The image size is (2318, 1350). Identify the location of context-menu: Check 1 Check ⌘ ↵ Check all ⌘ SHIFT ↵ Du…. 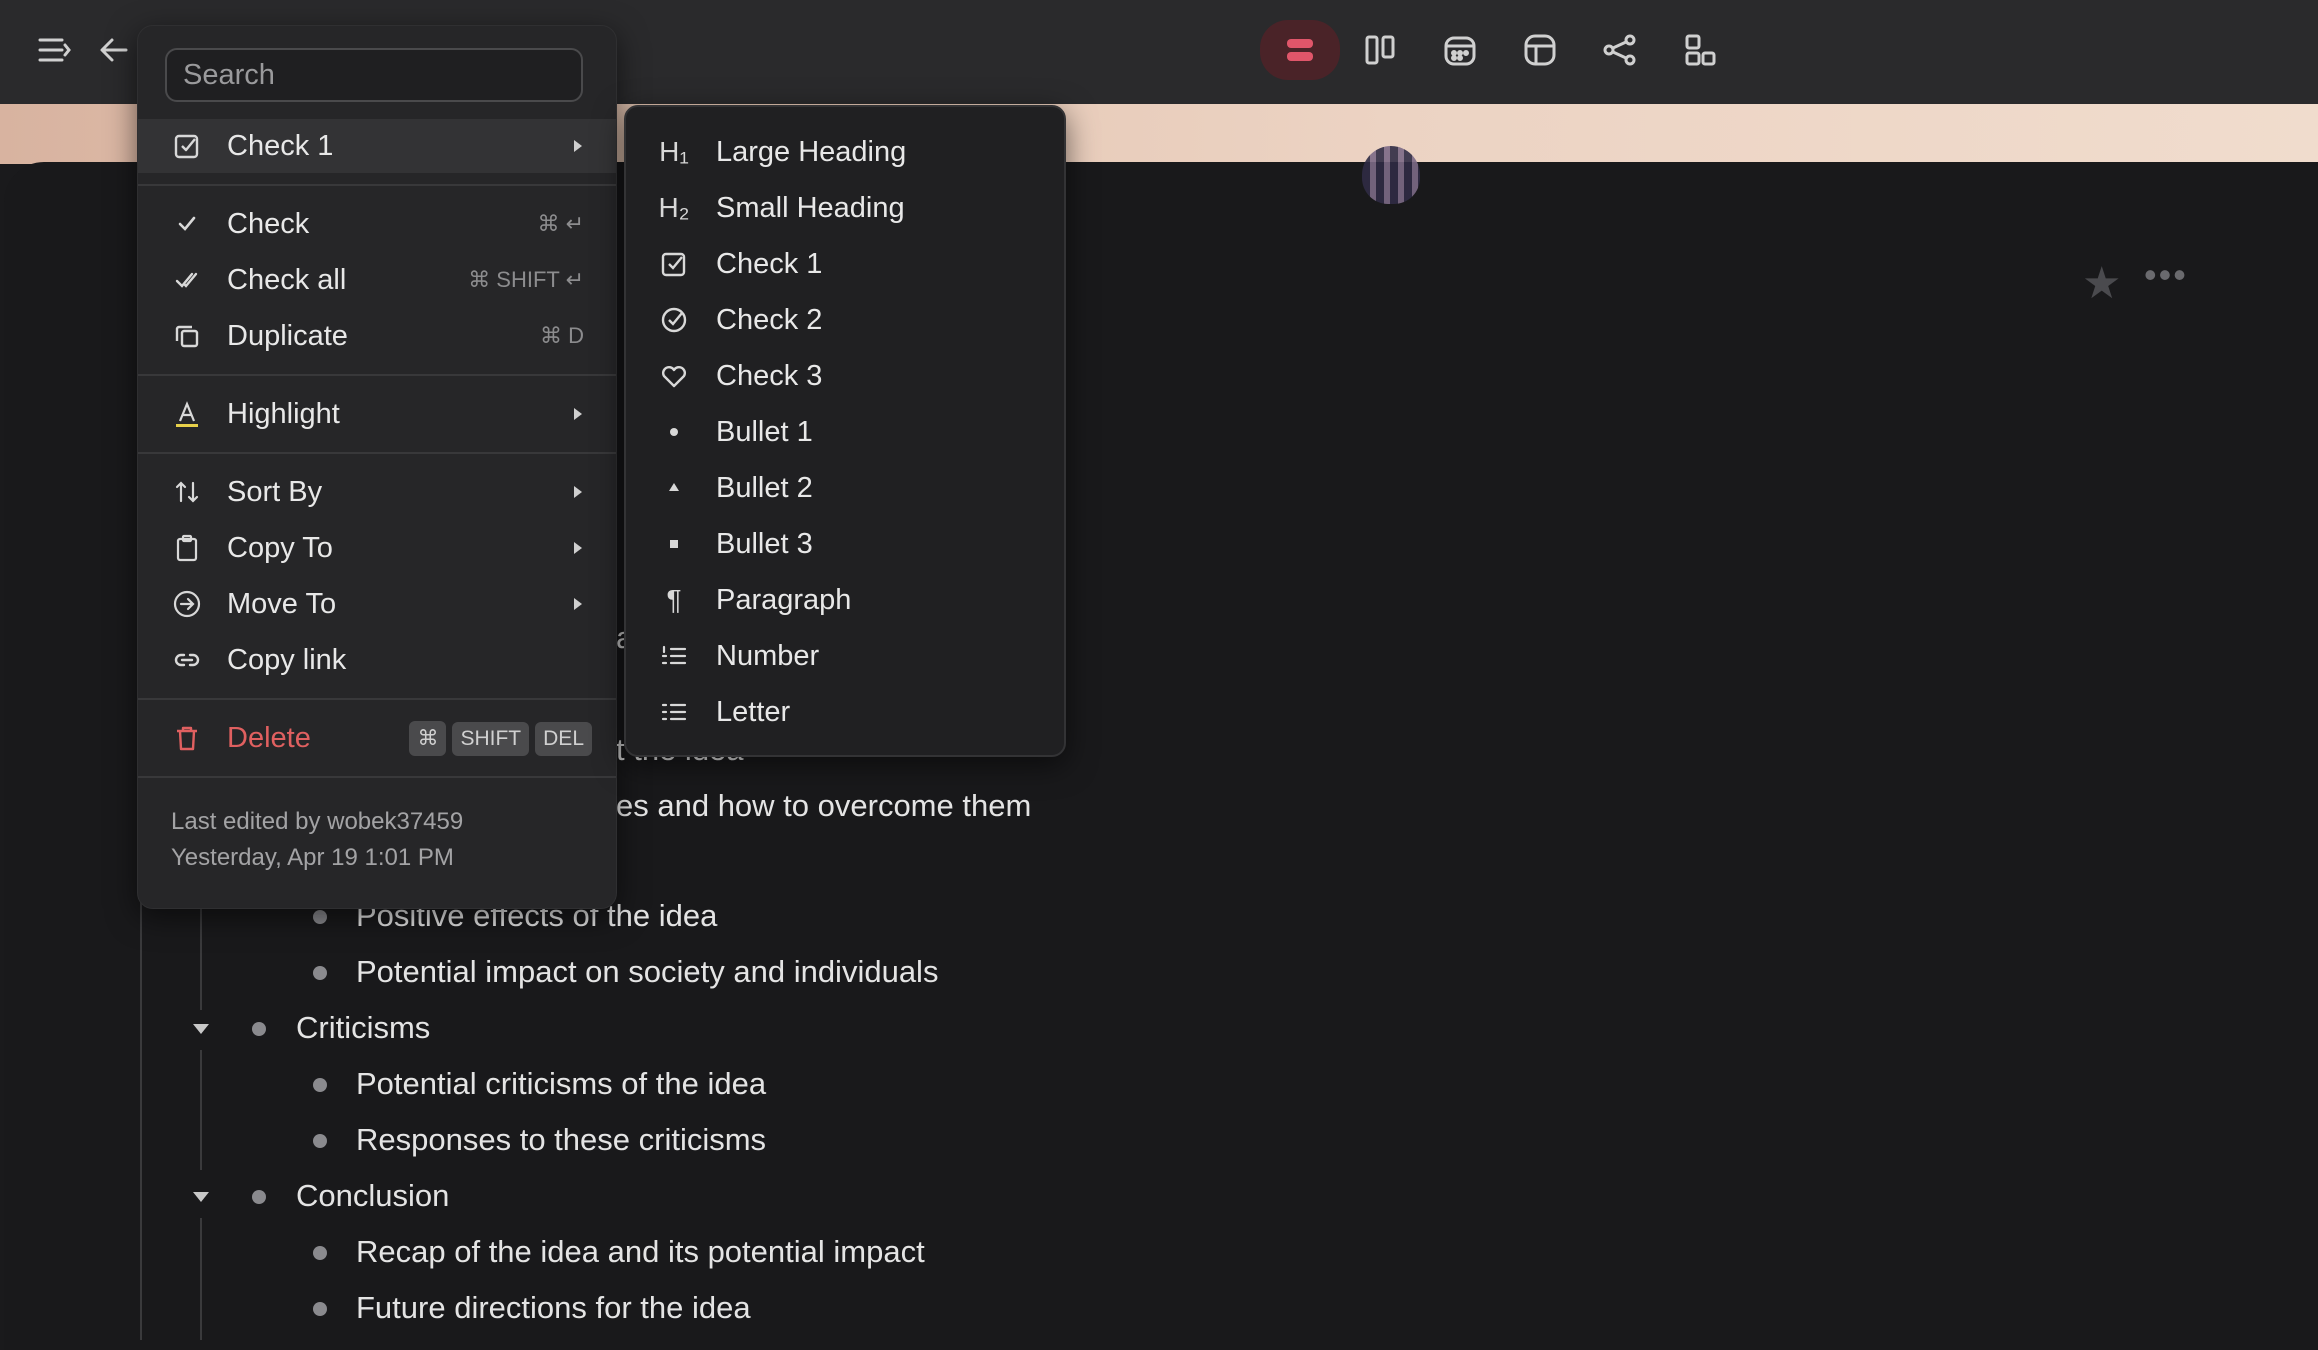
(377, 467).